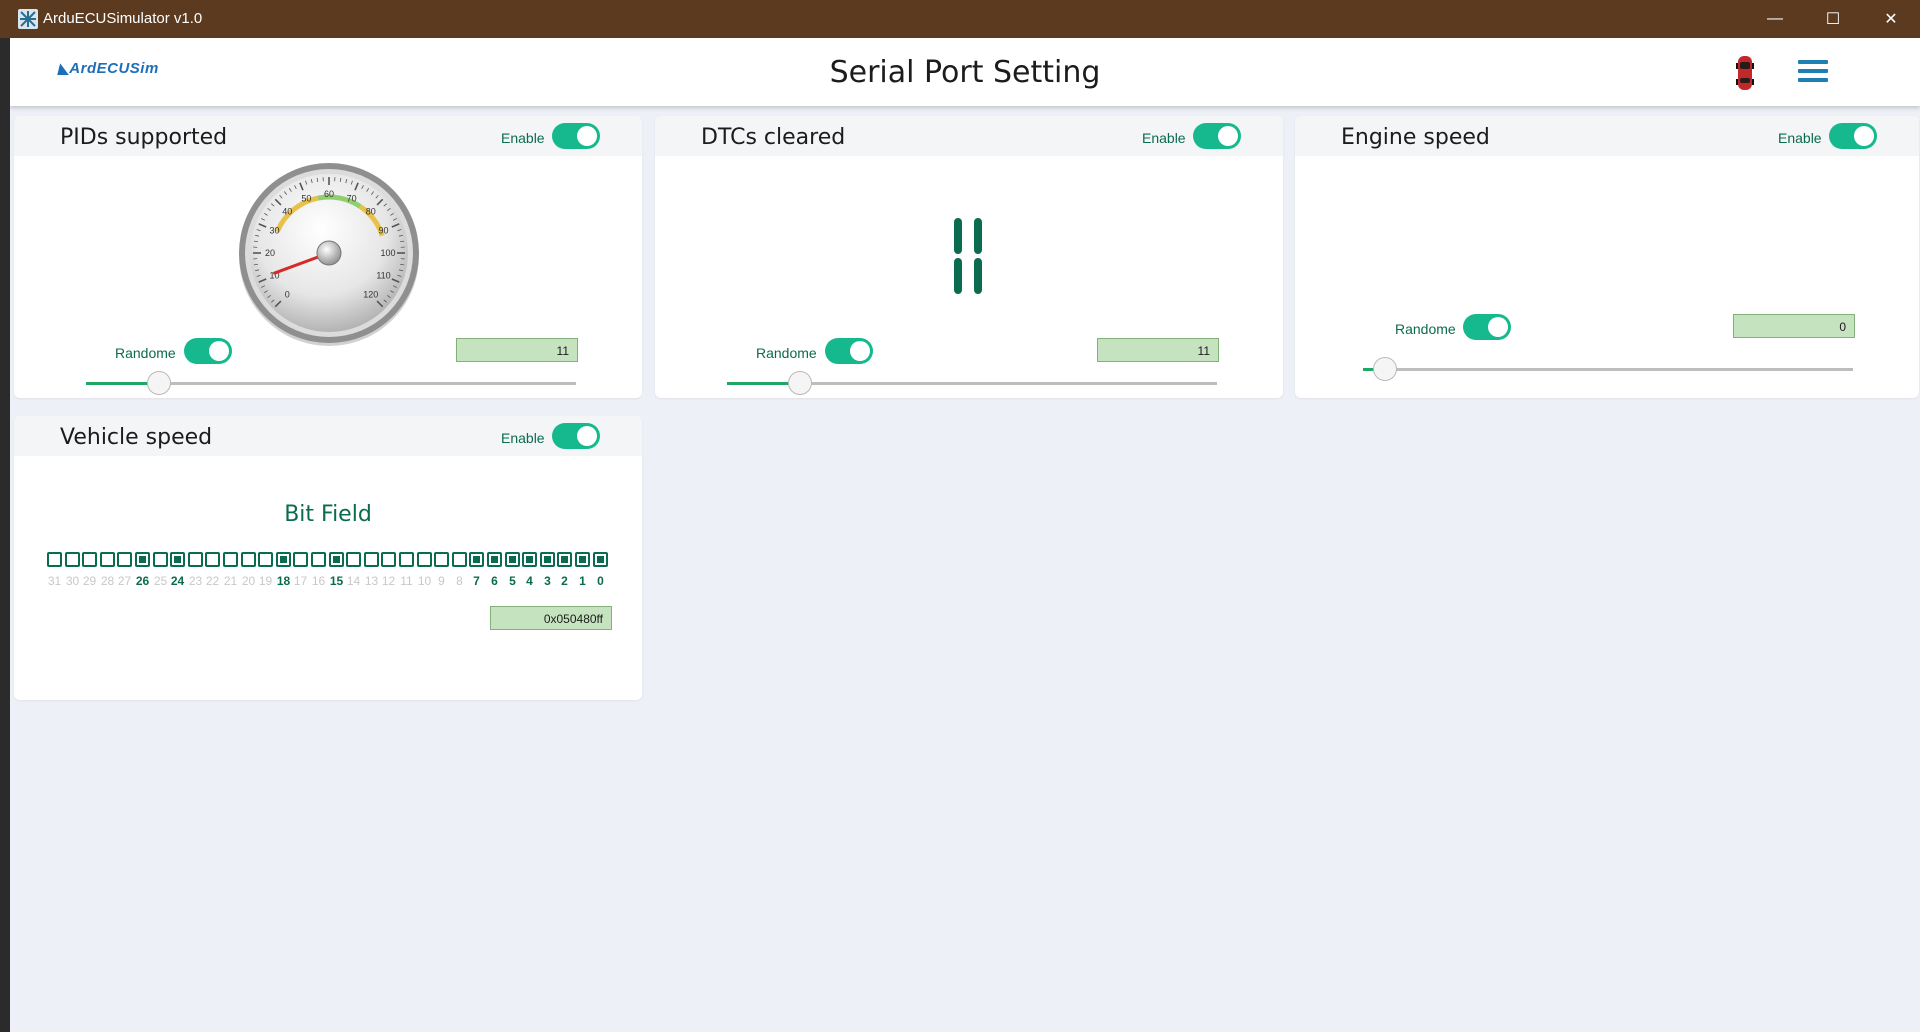 This screenshot has height=1032, width=1920. I want to click on bit-16-checkbox, so click(318, 559).